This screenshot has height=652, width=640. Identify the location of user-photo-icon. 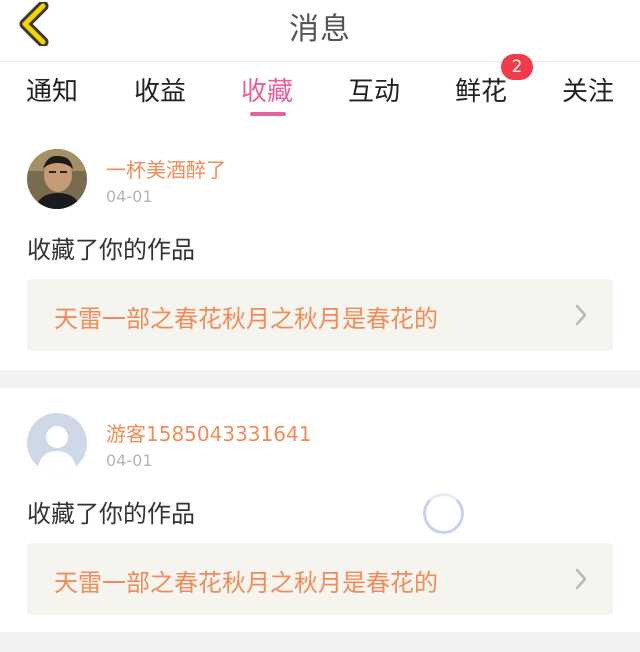
(57, 179).